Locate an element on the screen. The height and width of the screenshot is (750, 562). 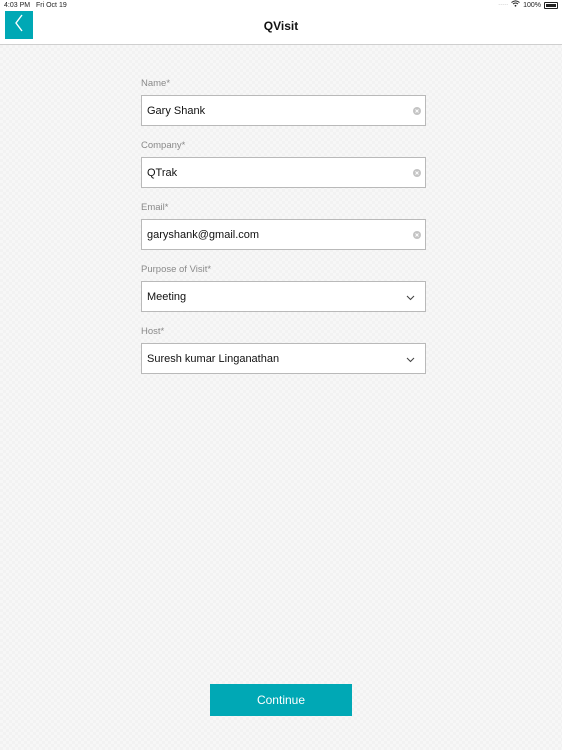
purpose-label: Purpose of Visit* is located at coordinates (176, 269).